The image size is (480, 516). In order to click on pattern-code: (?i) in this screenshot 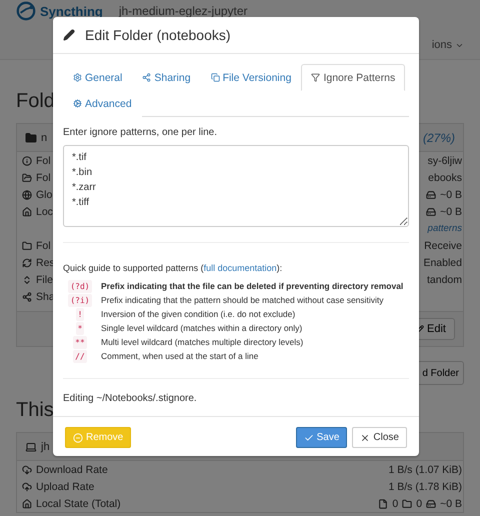, I will do `click(80, 300)`.